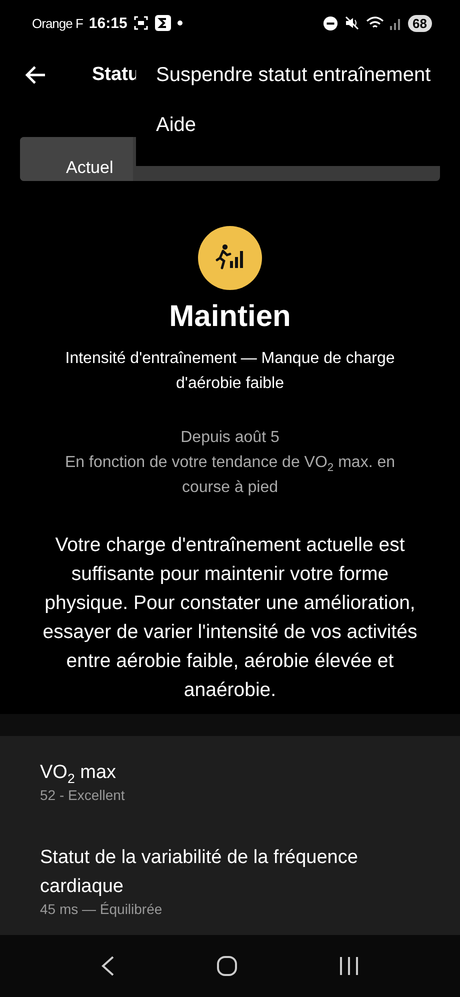 This screenshot has width=460, height=997. I want to click on signal-icon, so click(396, 23).